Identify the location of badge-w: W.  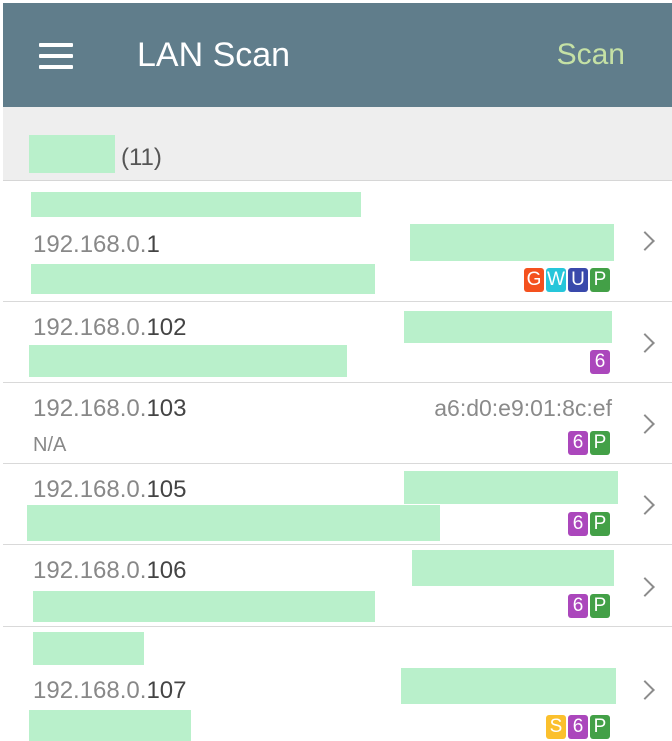
(556, 280).